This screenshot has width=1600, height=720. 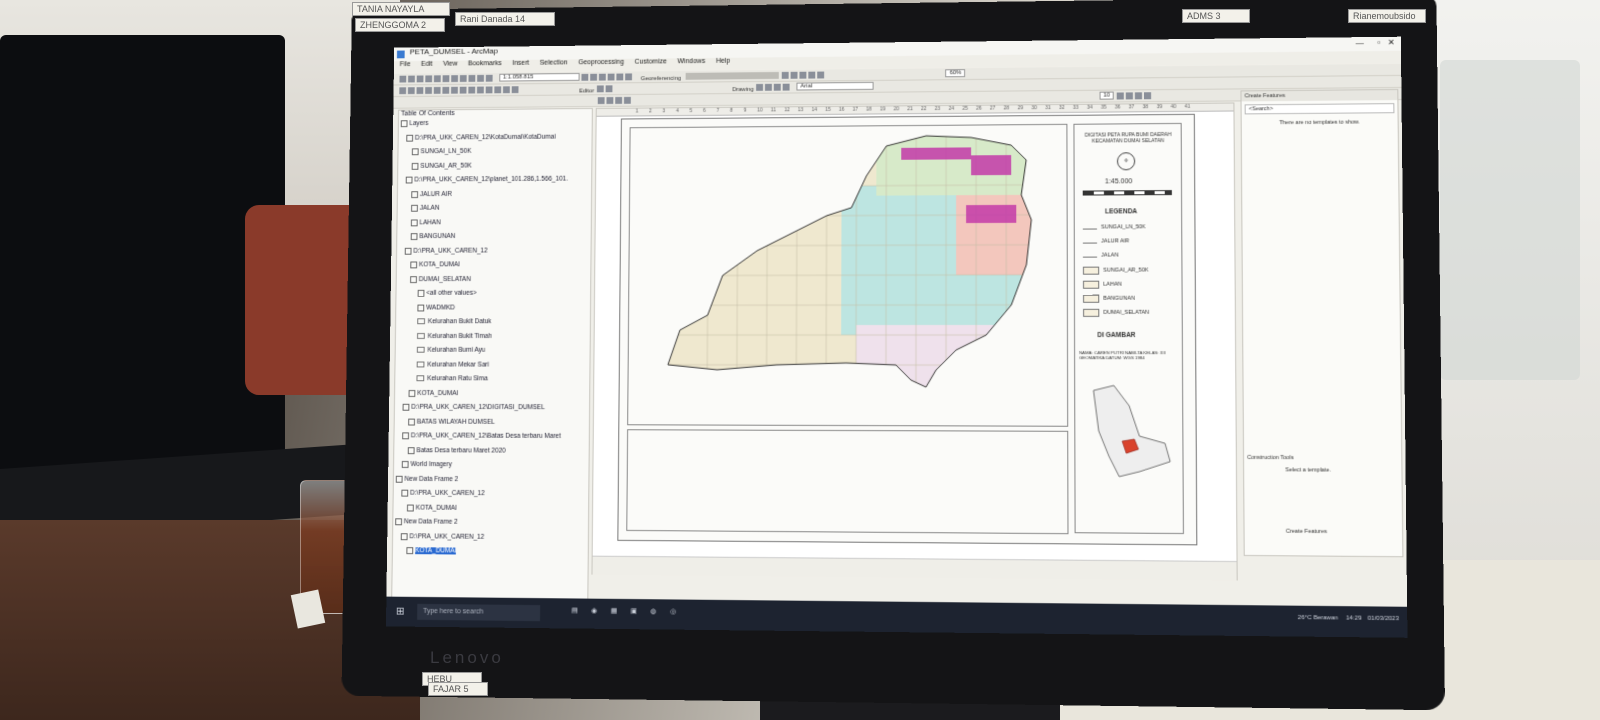 What do you see at coordinates (691, 61) in the screenshot?
I see `menu-windows: Windows` at bounding box center [691, 61].